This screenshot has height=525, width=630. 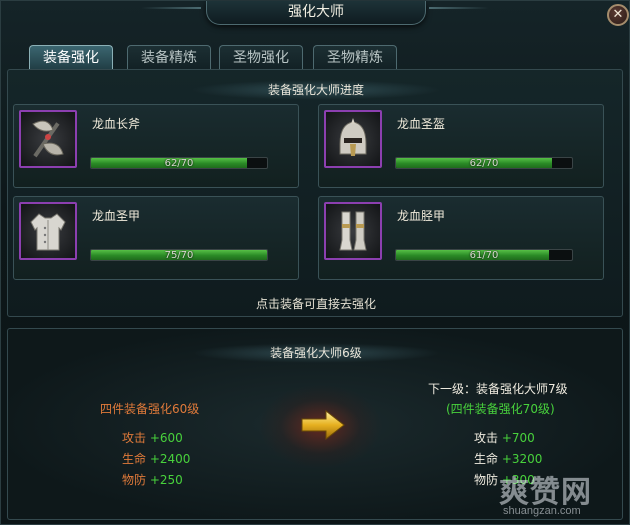 I want to click on helmet-icon, so click(x=353, y=137).